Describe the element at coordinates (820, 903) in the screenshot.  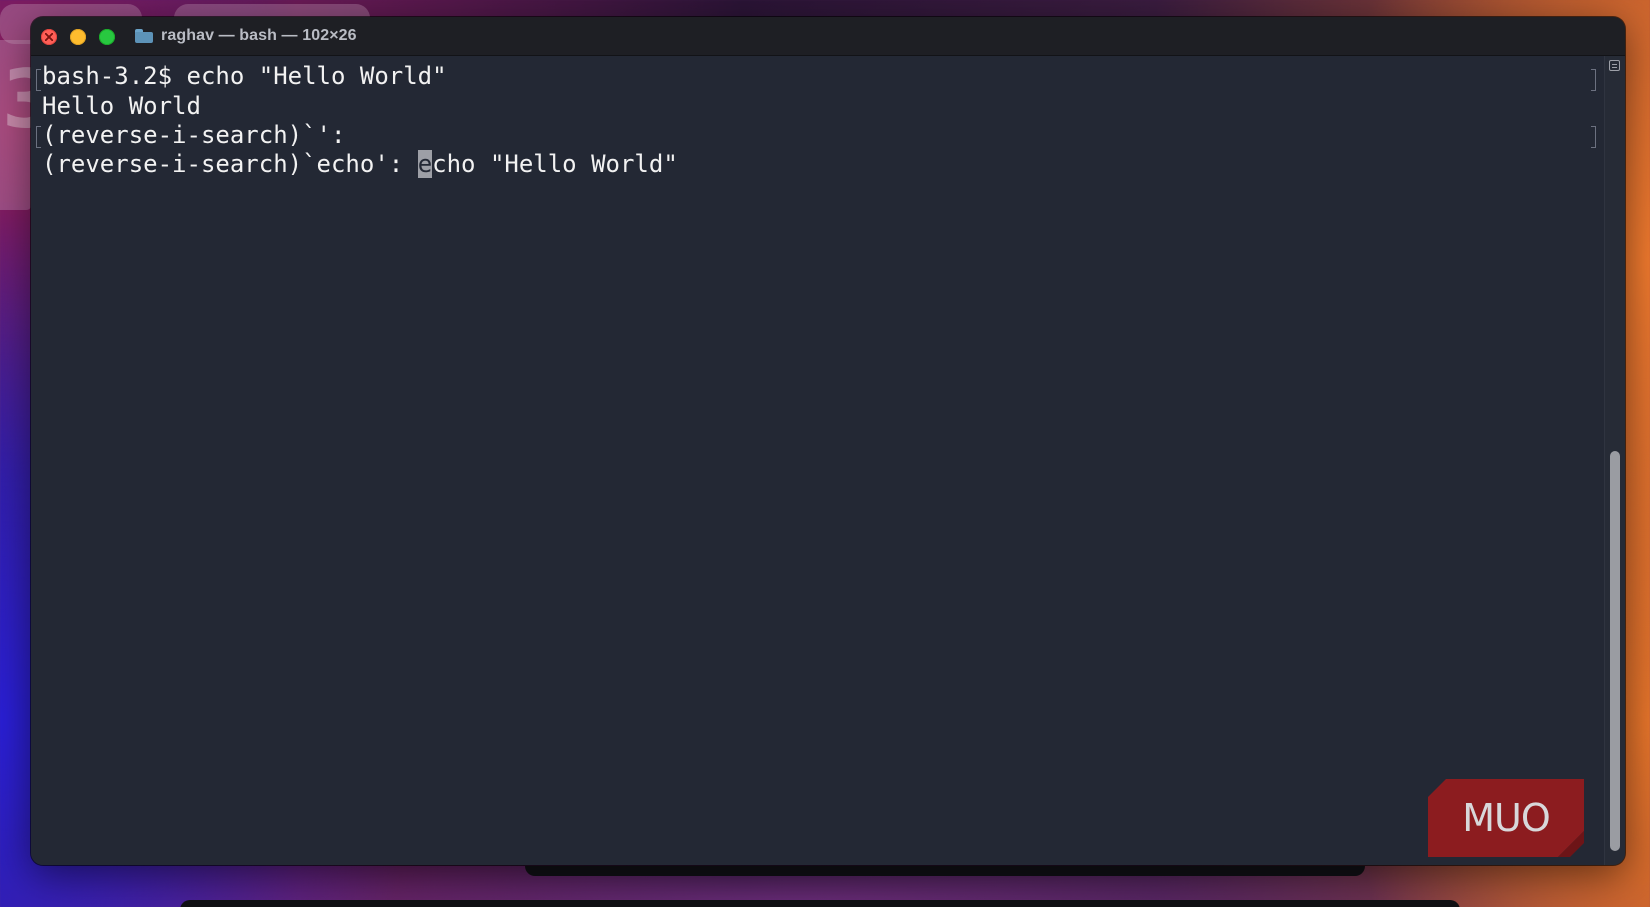
I see `dock-edge` at that location.